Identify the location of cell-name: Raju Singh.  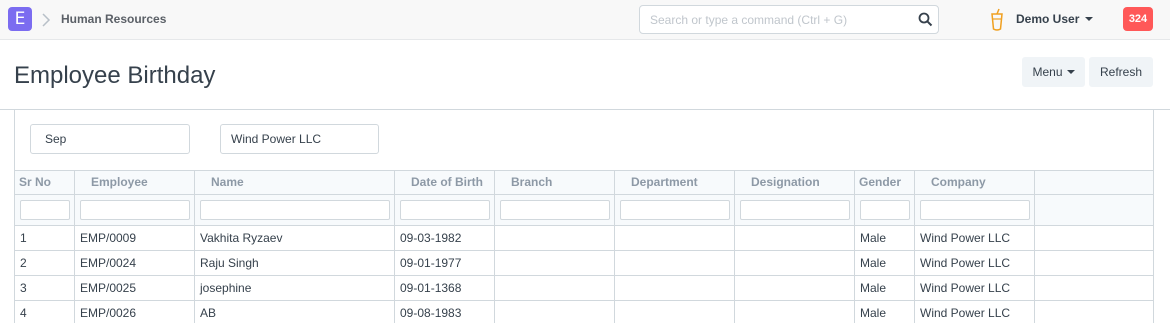
(295, 263).